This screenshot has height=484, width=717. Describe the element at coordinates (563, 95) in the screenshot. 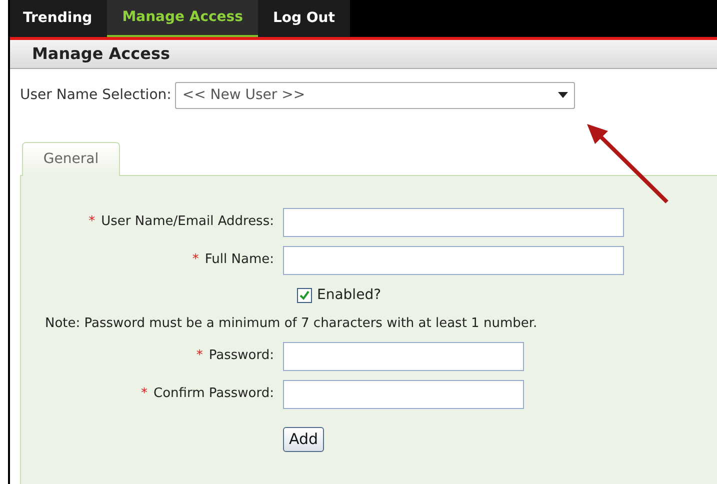

I see `dropdown-caret-icon` at that location.